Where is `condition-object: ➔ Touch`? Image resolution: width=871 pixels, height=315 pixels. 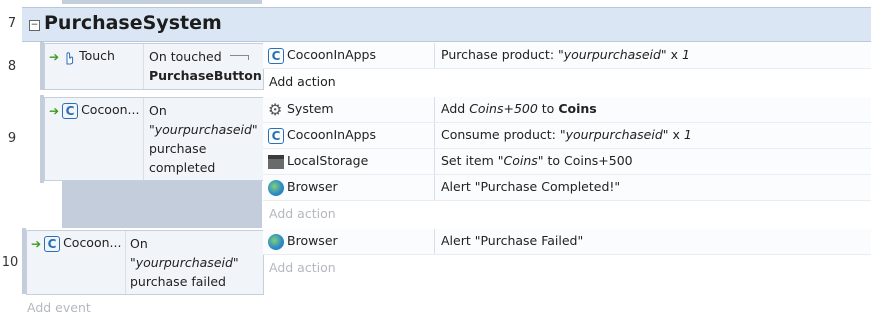
condition-object: ➔ Touch is located at coordinates (82, 56).